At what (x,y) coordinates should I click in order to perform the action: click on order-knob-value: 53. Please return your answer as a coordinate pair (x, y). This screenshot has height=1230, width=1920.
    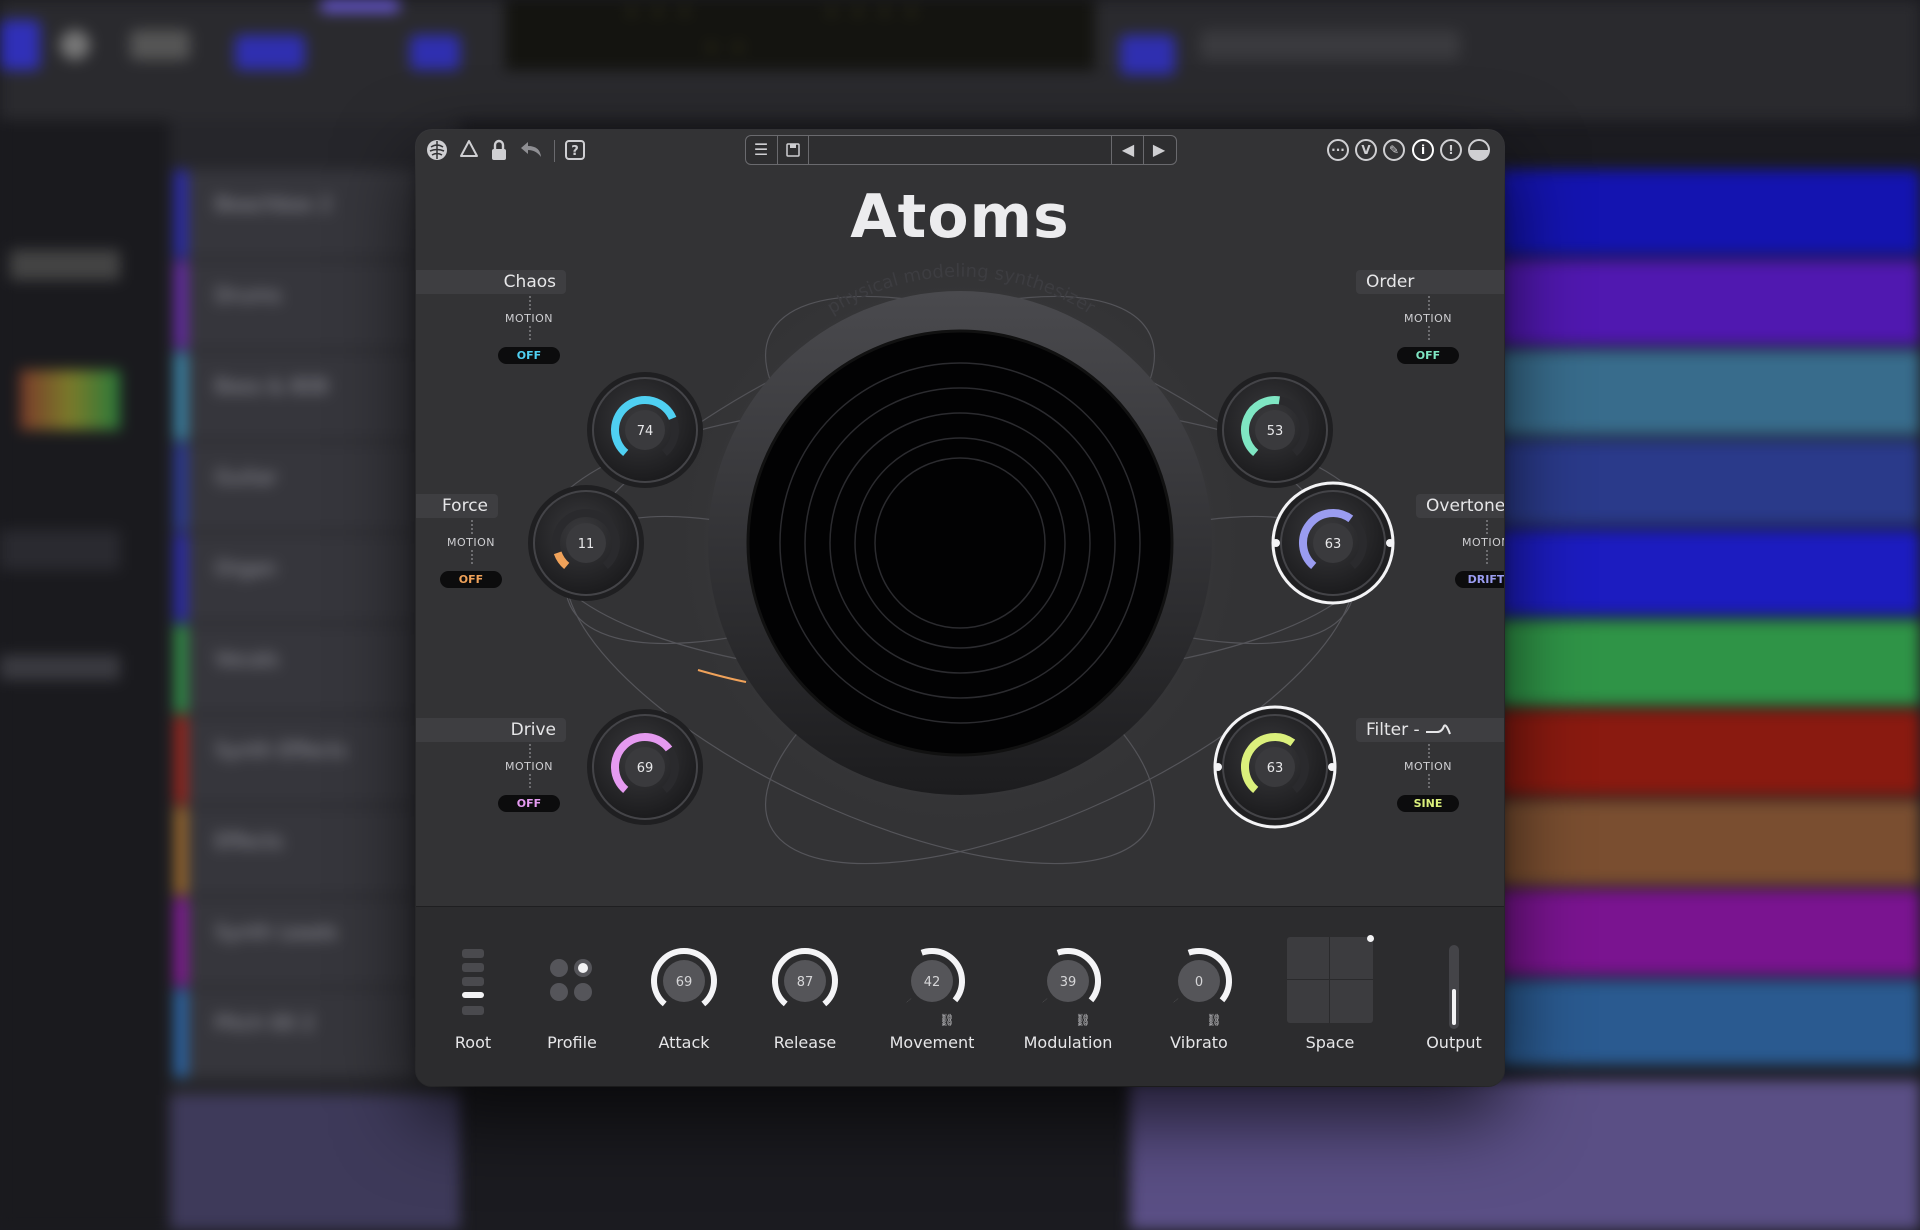
    Looking at the image, I should click on (1275, 431).